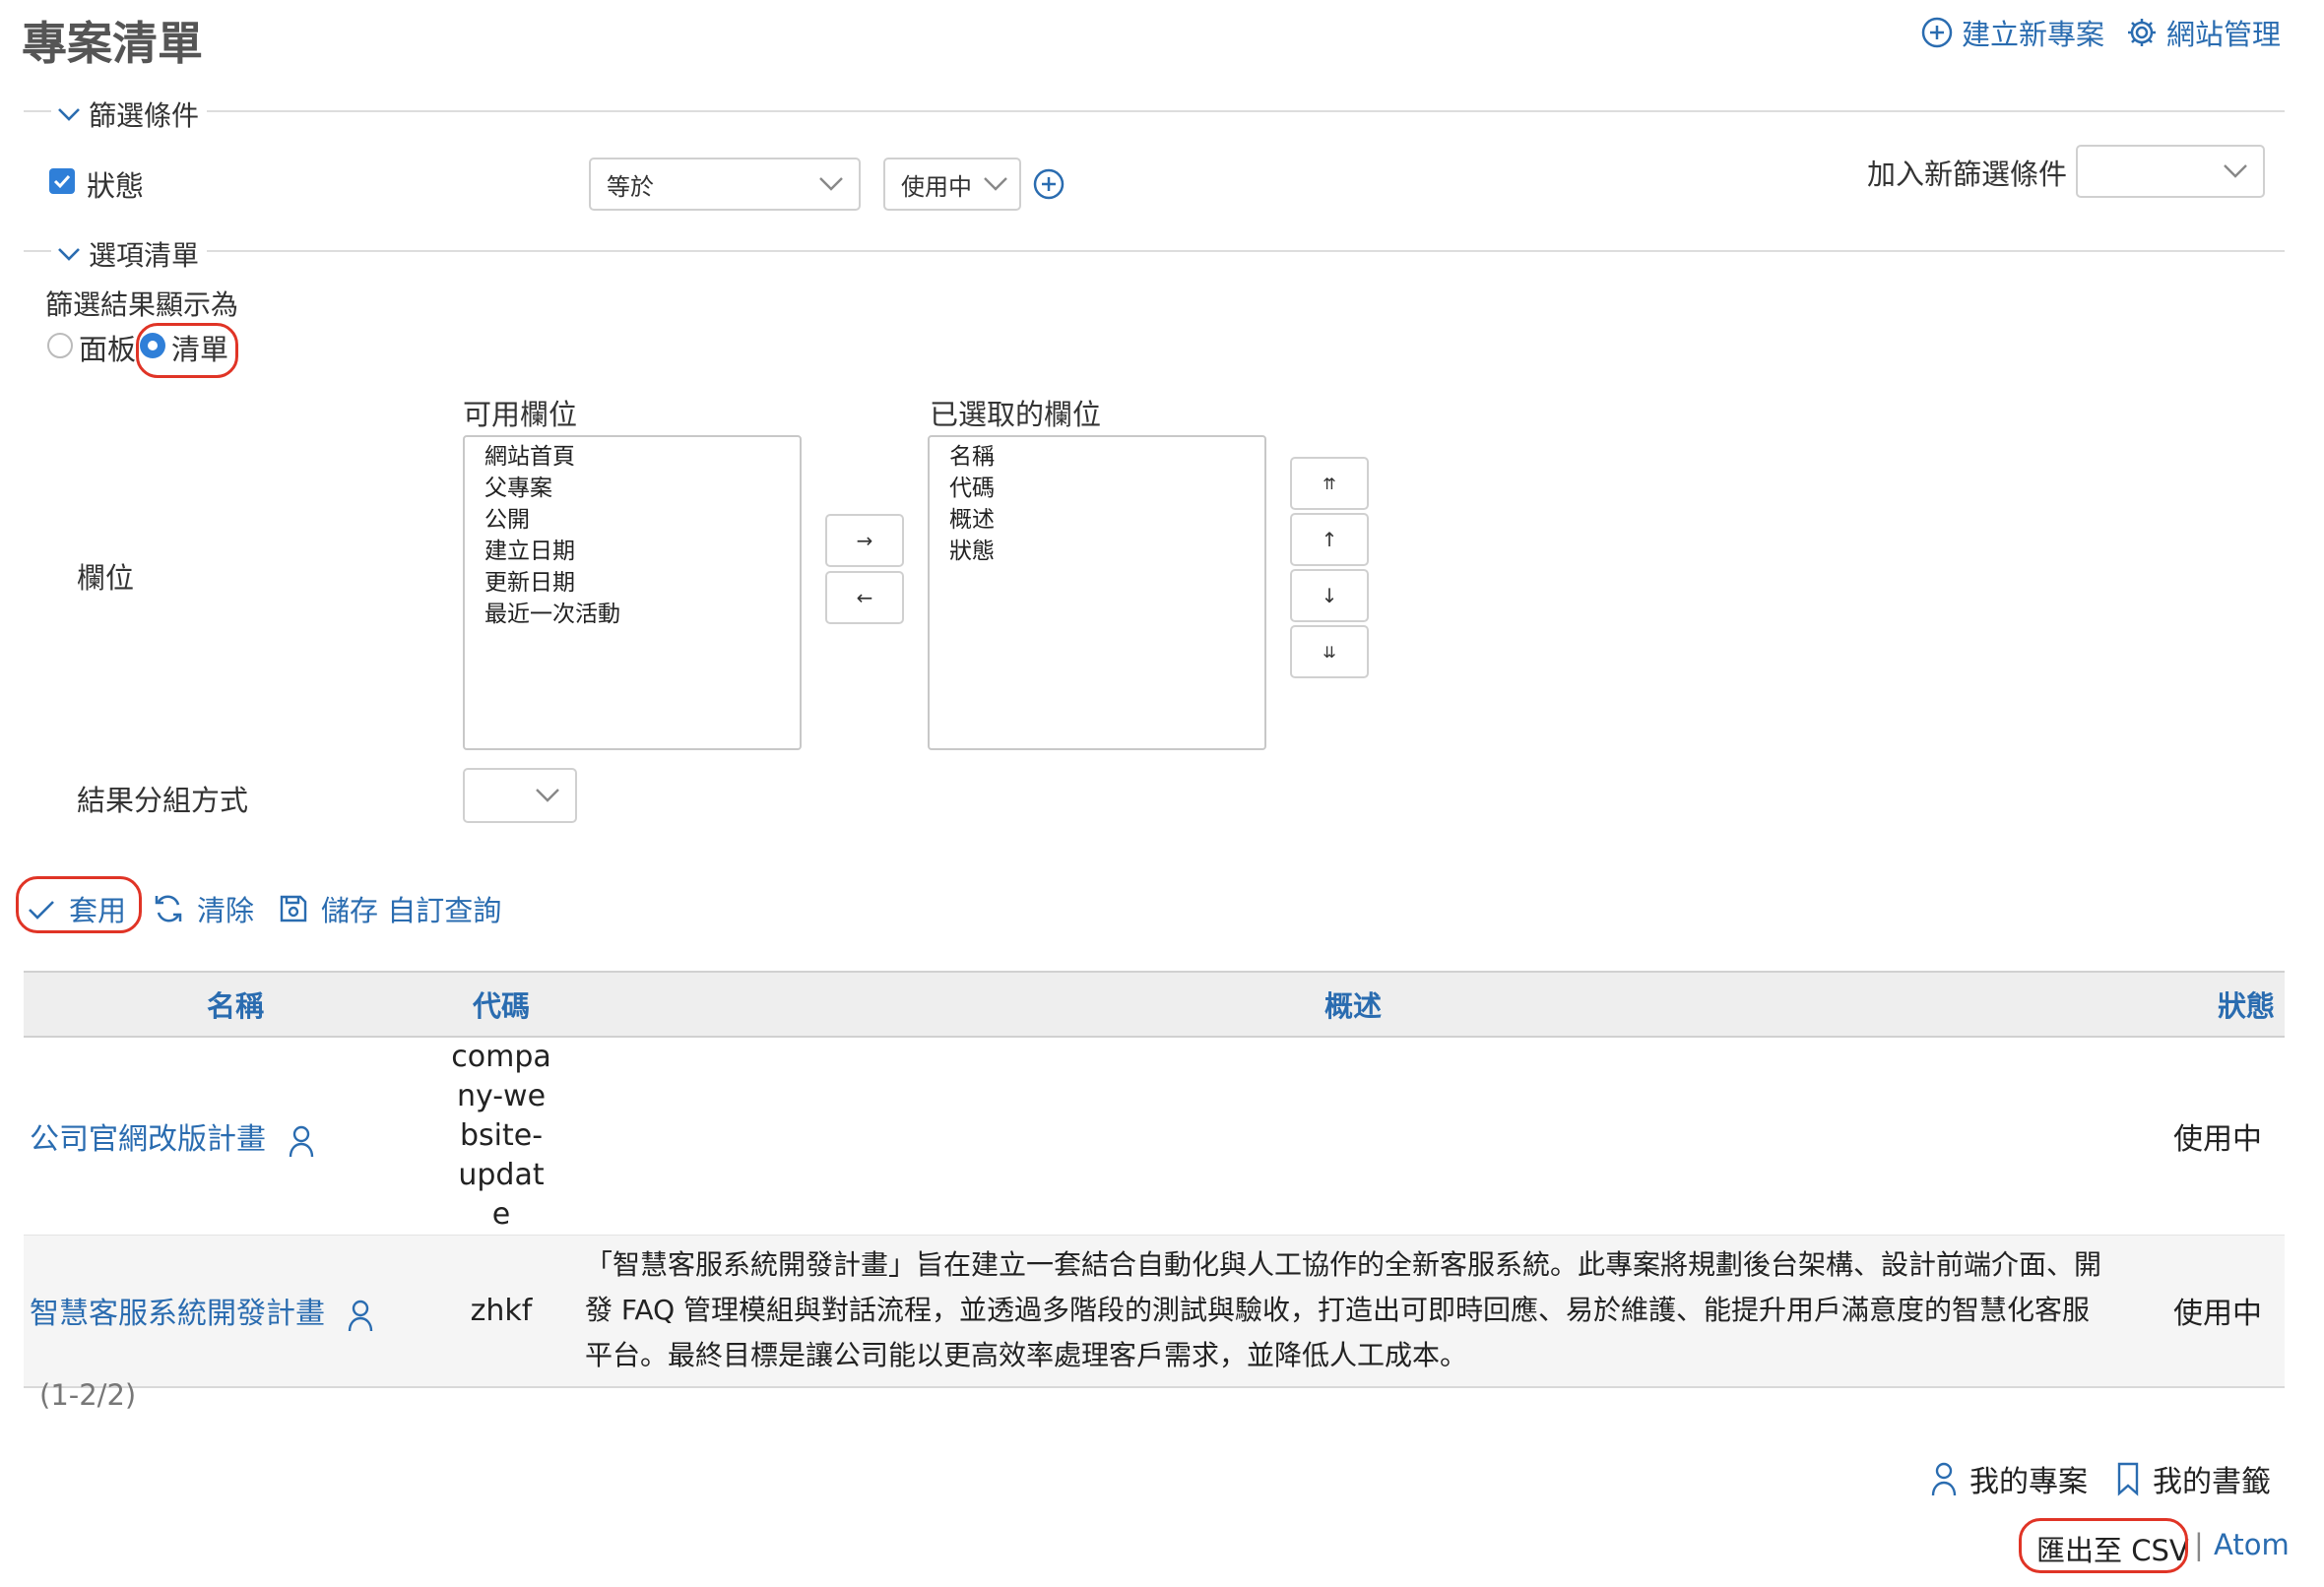 The height and width of the screenshot is (1587, 2324). Describe the element at coordinates (642, 583) in the screenshot. I see `list-item: 更新日期` at that location.